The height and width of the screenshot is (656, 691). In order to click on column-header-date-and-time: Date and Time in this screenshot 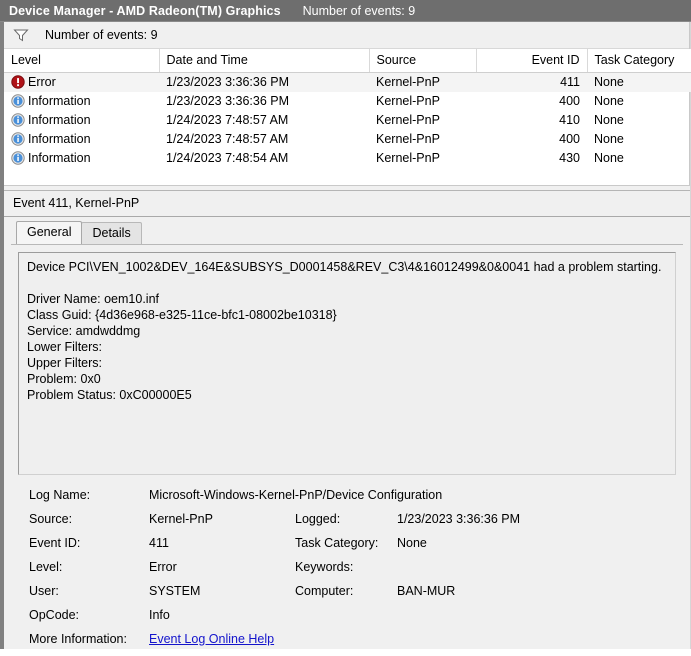, I will do `click(264, 61)`.